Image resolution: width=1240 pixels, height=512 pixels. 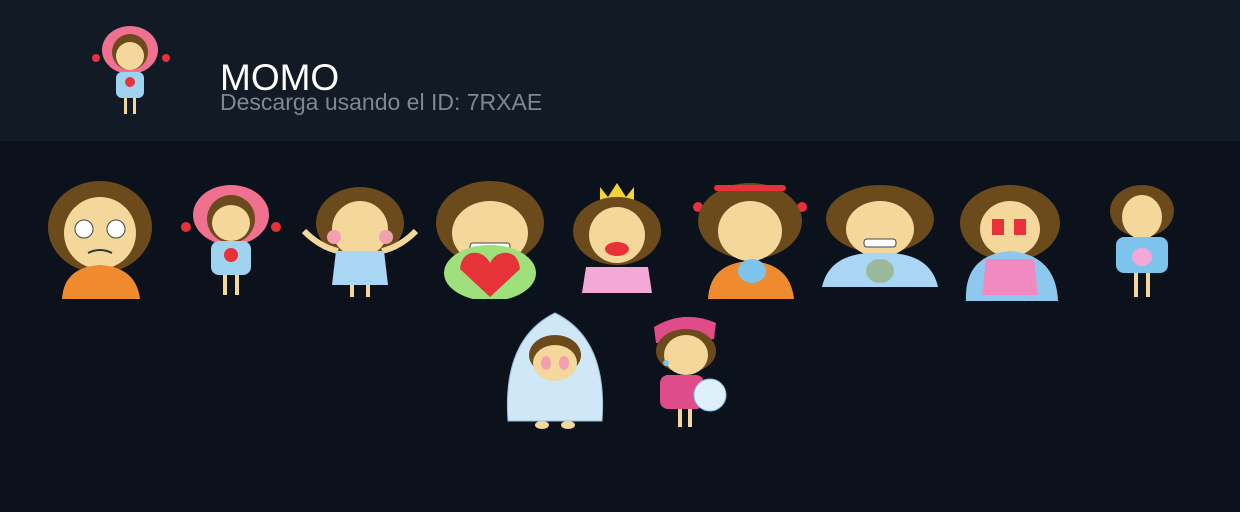 I want to click on momo-under-blanket-icon, so click(x=555, y=370).